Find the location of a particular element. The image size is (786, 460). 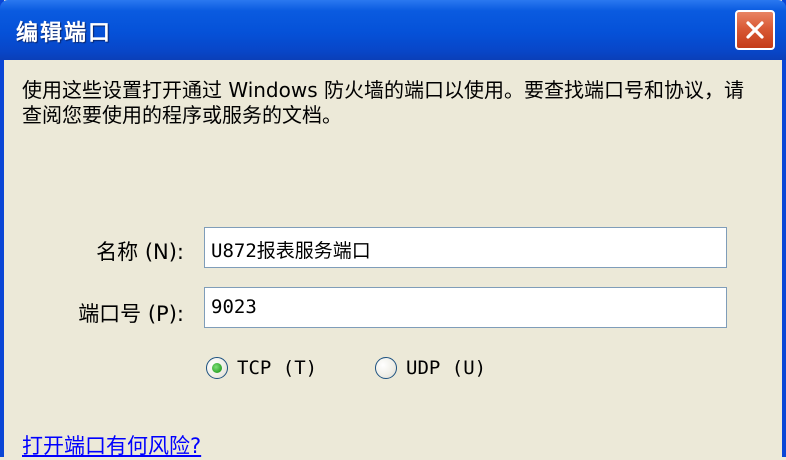

radio-selected-dot is located at coordinates (217, 368).